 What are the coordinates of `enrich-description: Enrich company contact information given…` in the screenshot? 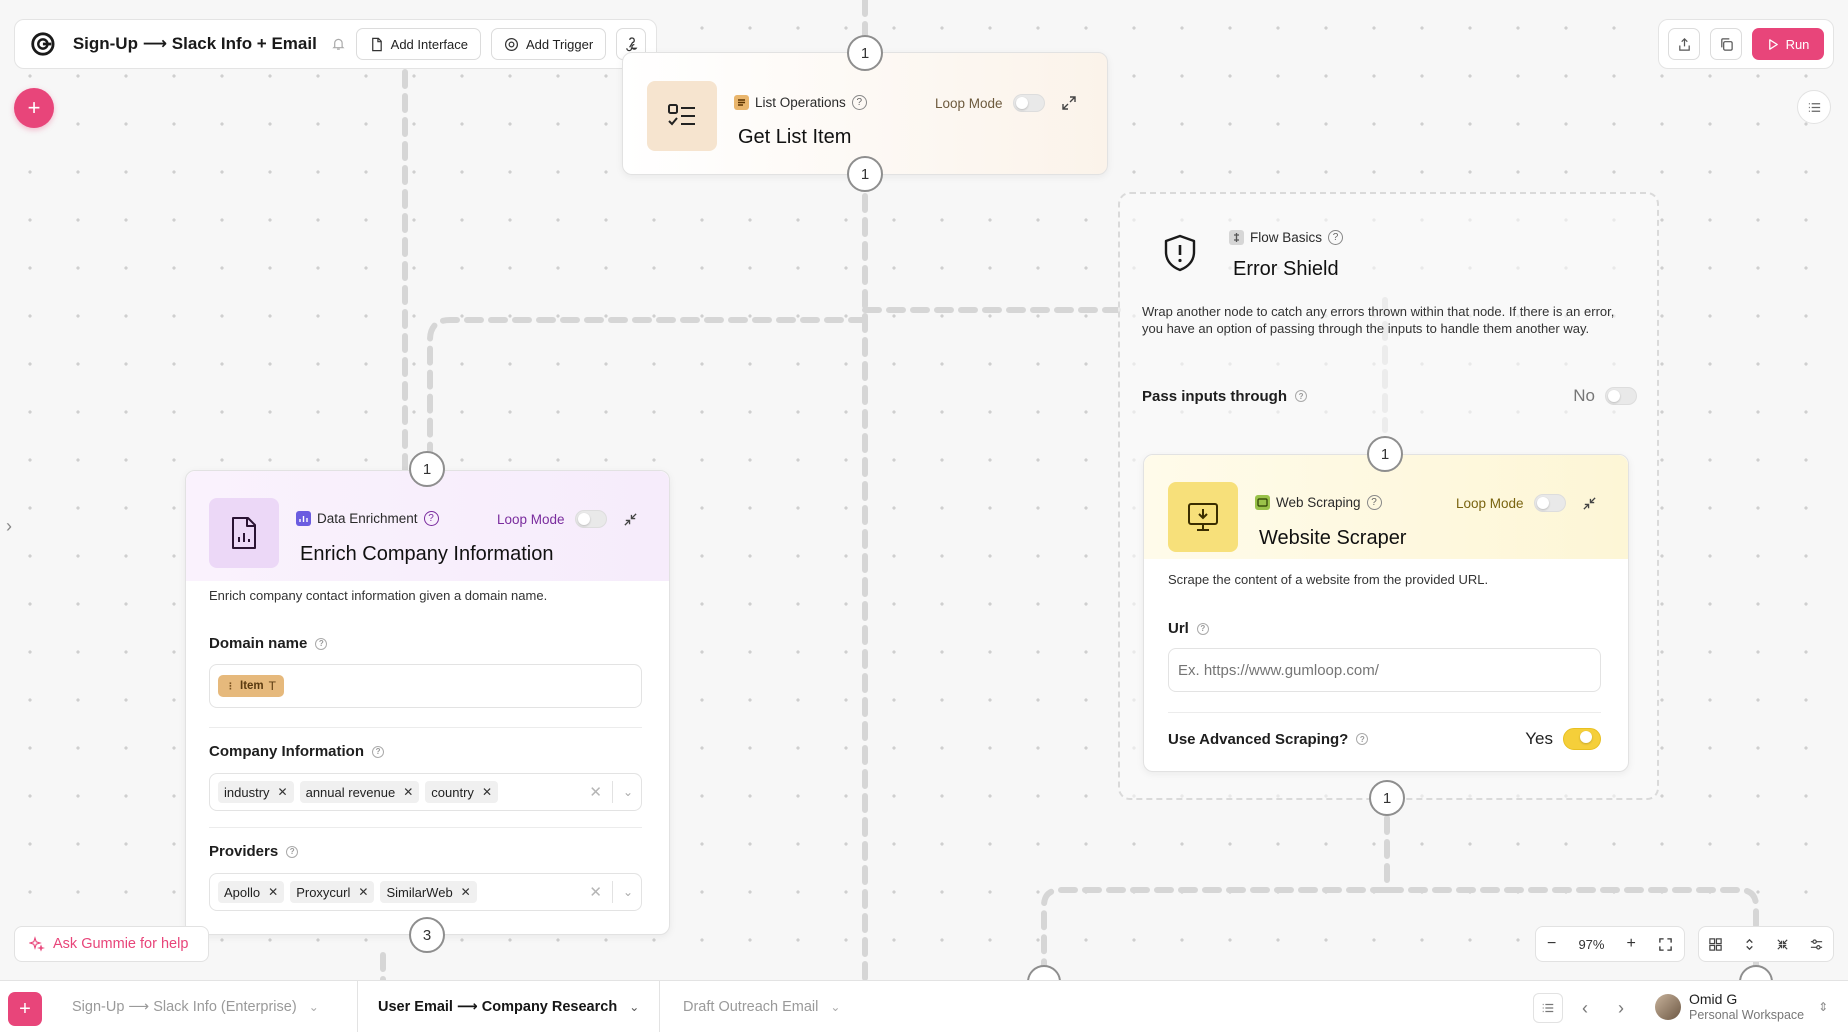 It's located at (378, 595).